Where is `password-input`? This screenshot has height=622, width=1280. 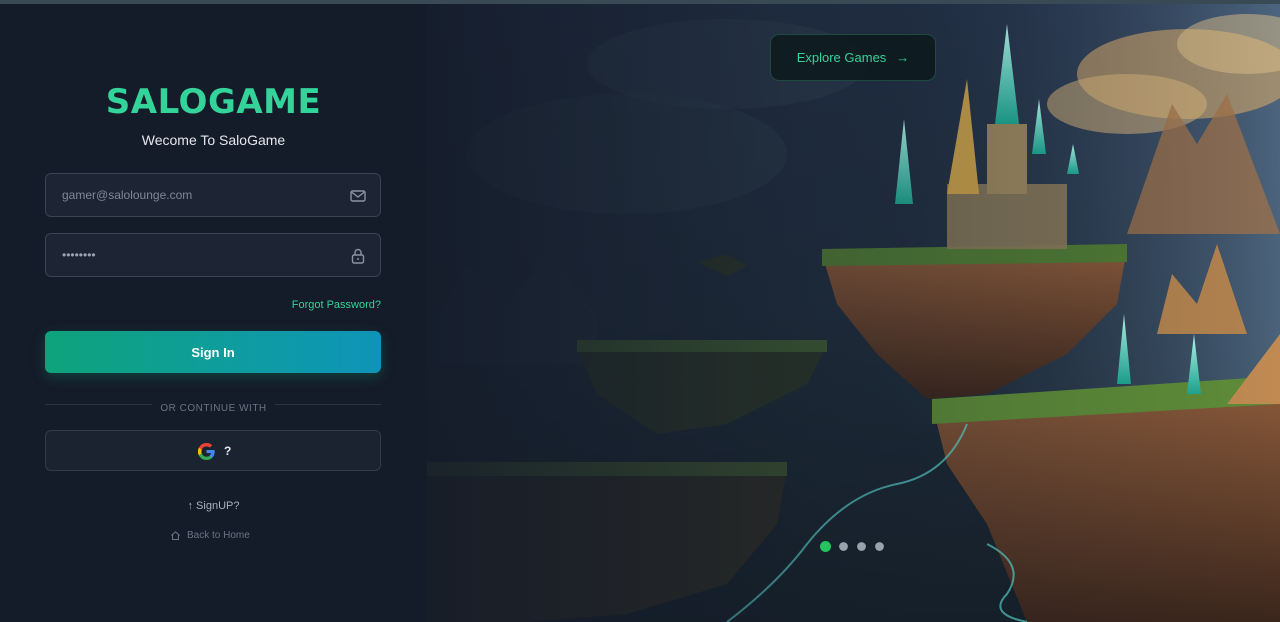
password-input is located at coordinates (213, 255).